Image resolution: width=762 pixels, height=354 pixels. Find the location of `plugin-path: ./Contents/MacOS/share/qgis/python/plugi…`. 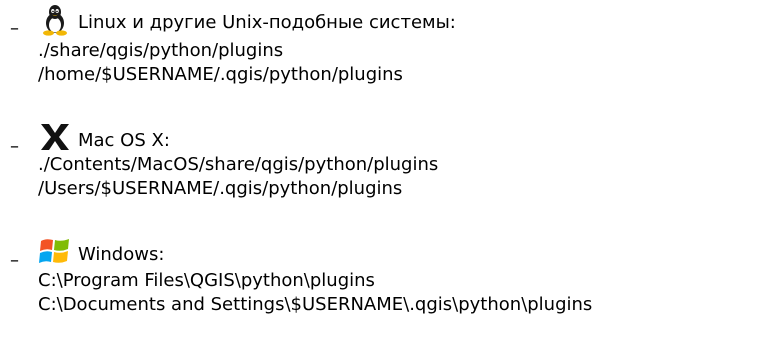

plugin-path: ./Contents/MacOS/share/qgis/python/plugi… is located at coordinates (238, 164).